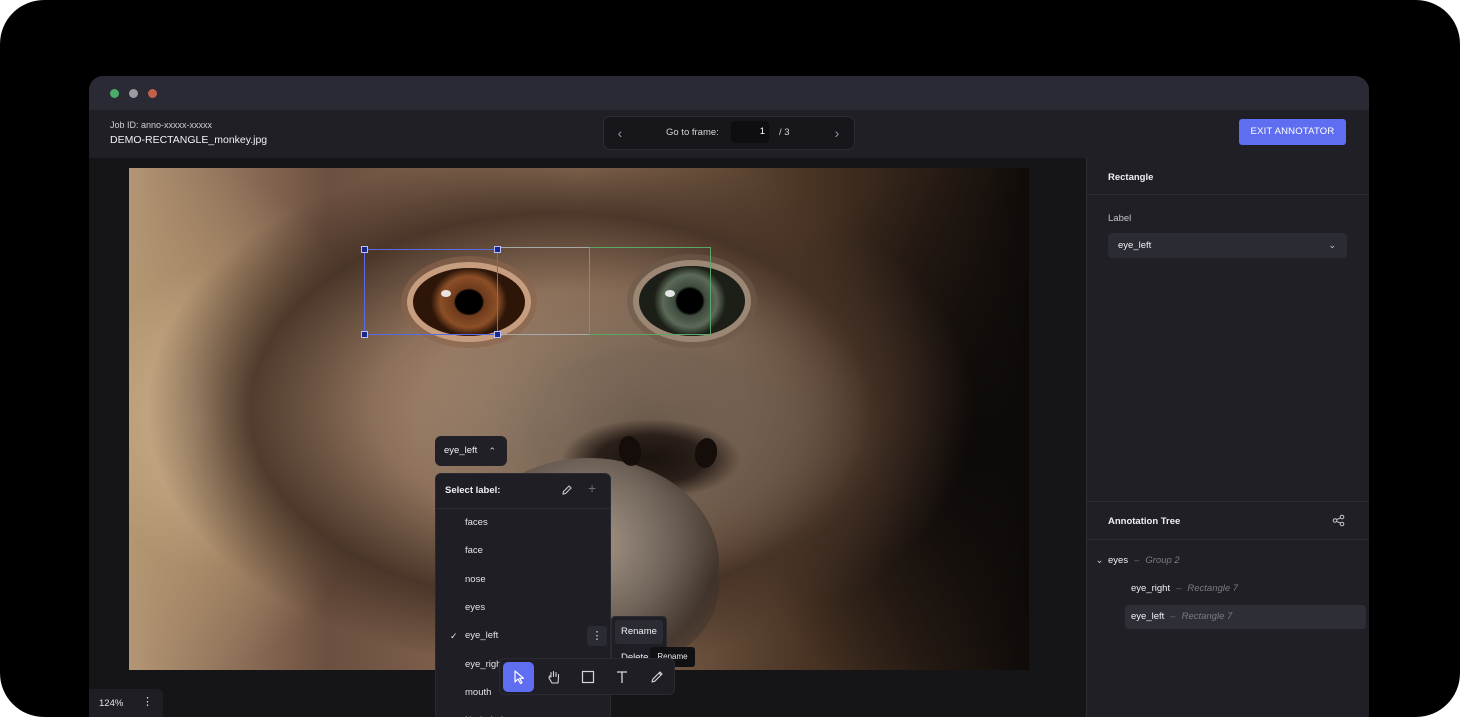 The width and height of the screenshot is (1460, 717). I want to click on pan-tool-button, so click(553, 677).